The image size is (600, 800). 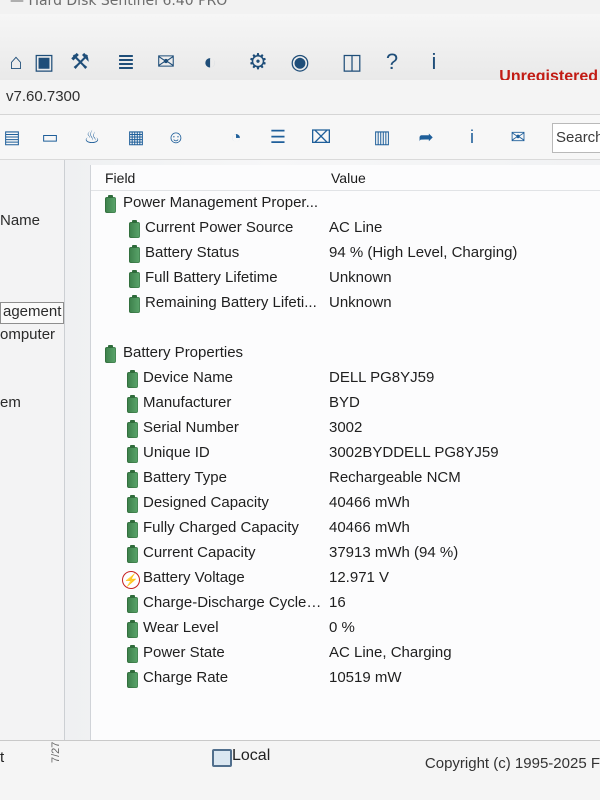 What do you see at coordinates (390, 652) in the screenshot?
I see `value-power-state: AC Line, Charging` at bounding box center [390, 652].